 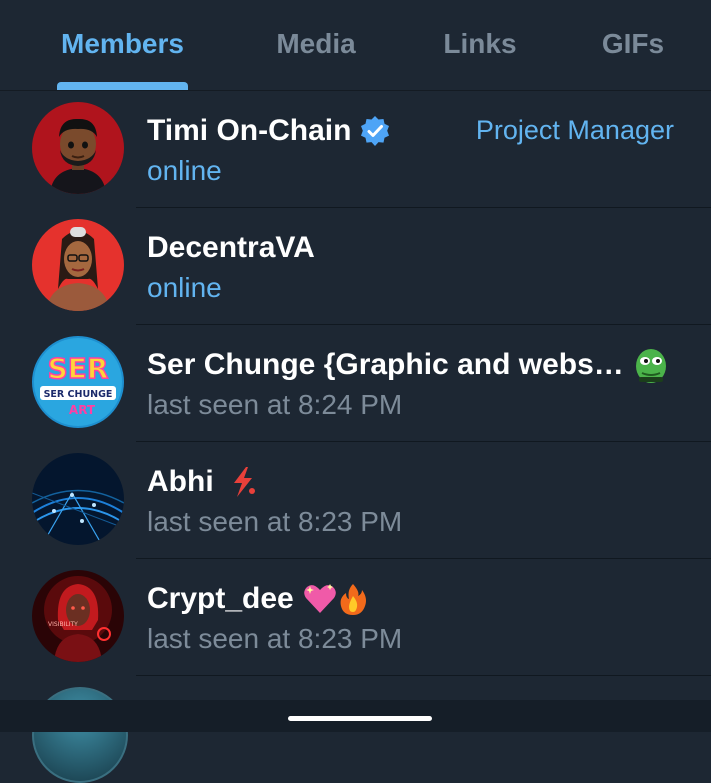 I want to click on member-status: last seen at 8:24 PM, so click(x=275, y=404).